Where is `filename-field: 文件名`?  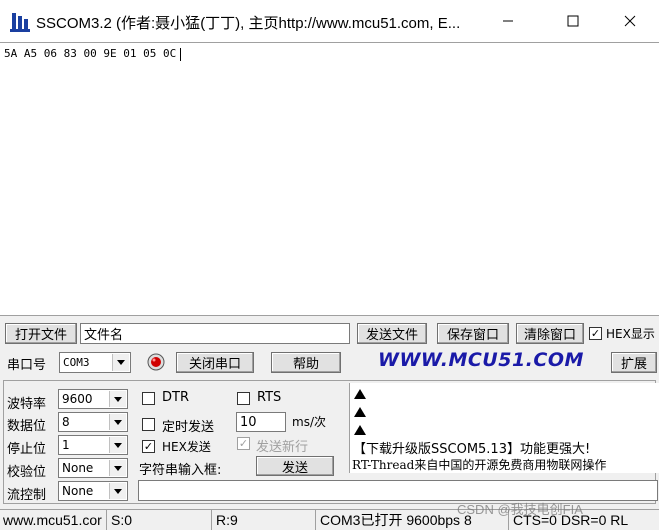 filename-field: 文件名 is located at coordinates (215, 333).